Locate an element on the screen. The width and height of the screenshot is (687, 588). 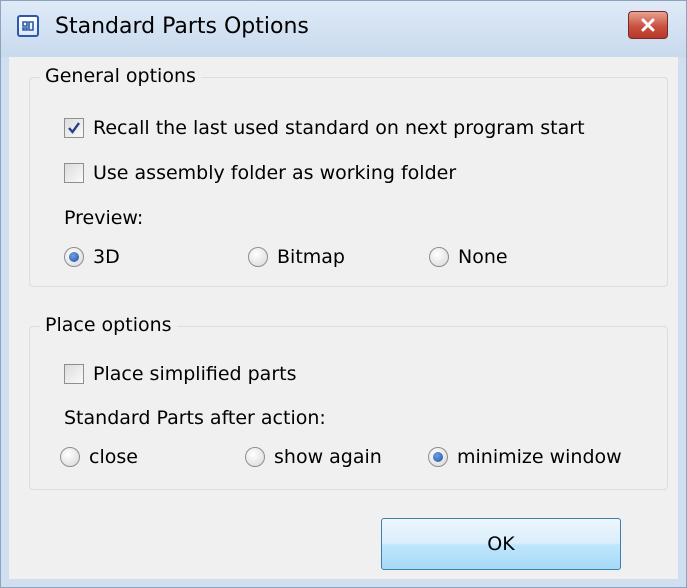
after-action-close-radio is located at coordinates (70, 457).